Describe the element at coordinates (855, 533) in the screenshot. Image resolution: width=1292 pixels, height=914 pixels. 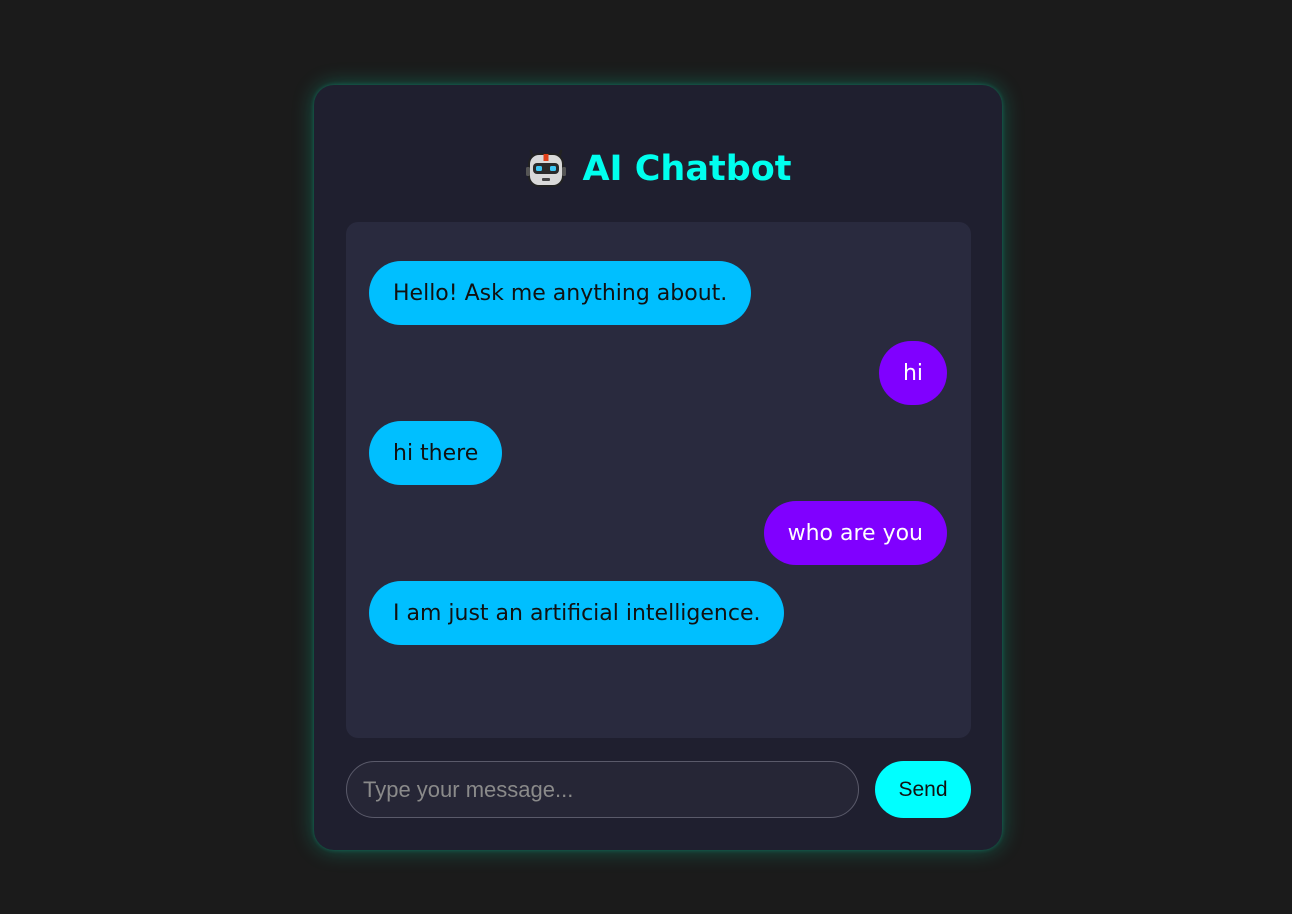
I see `user-message: who are you` at that location.